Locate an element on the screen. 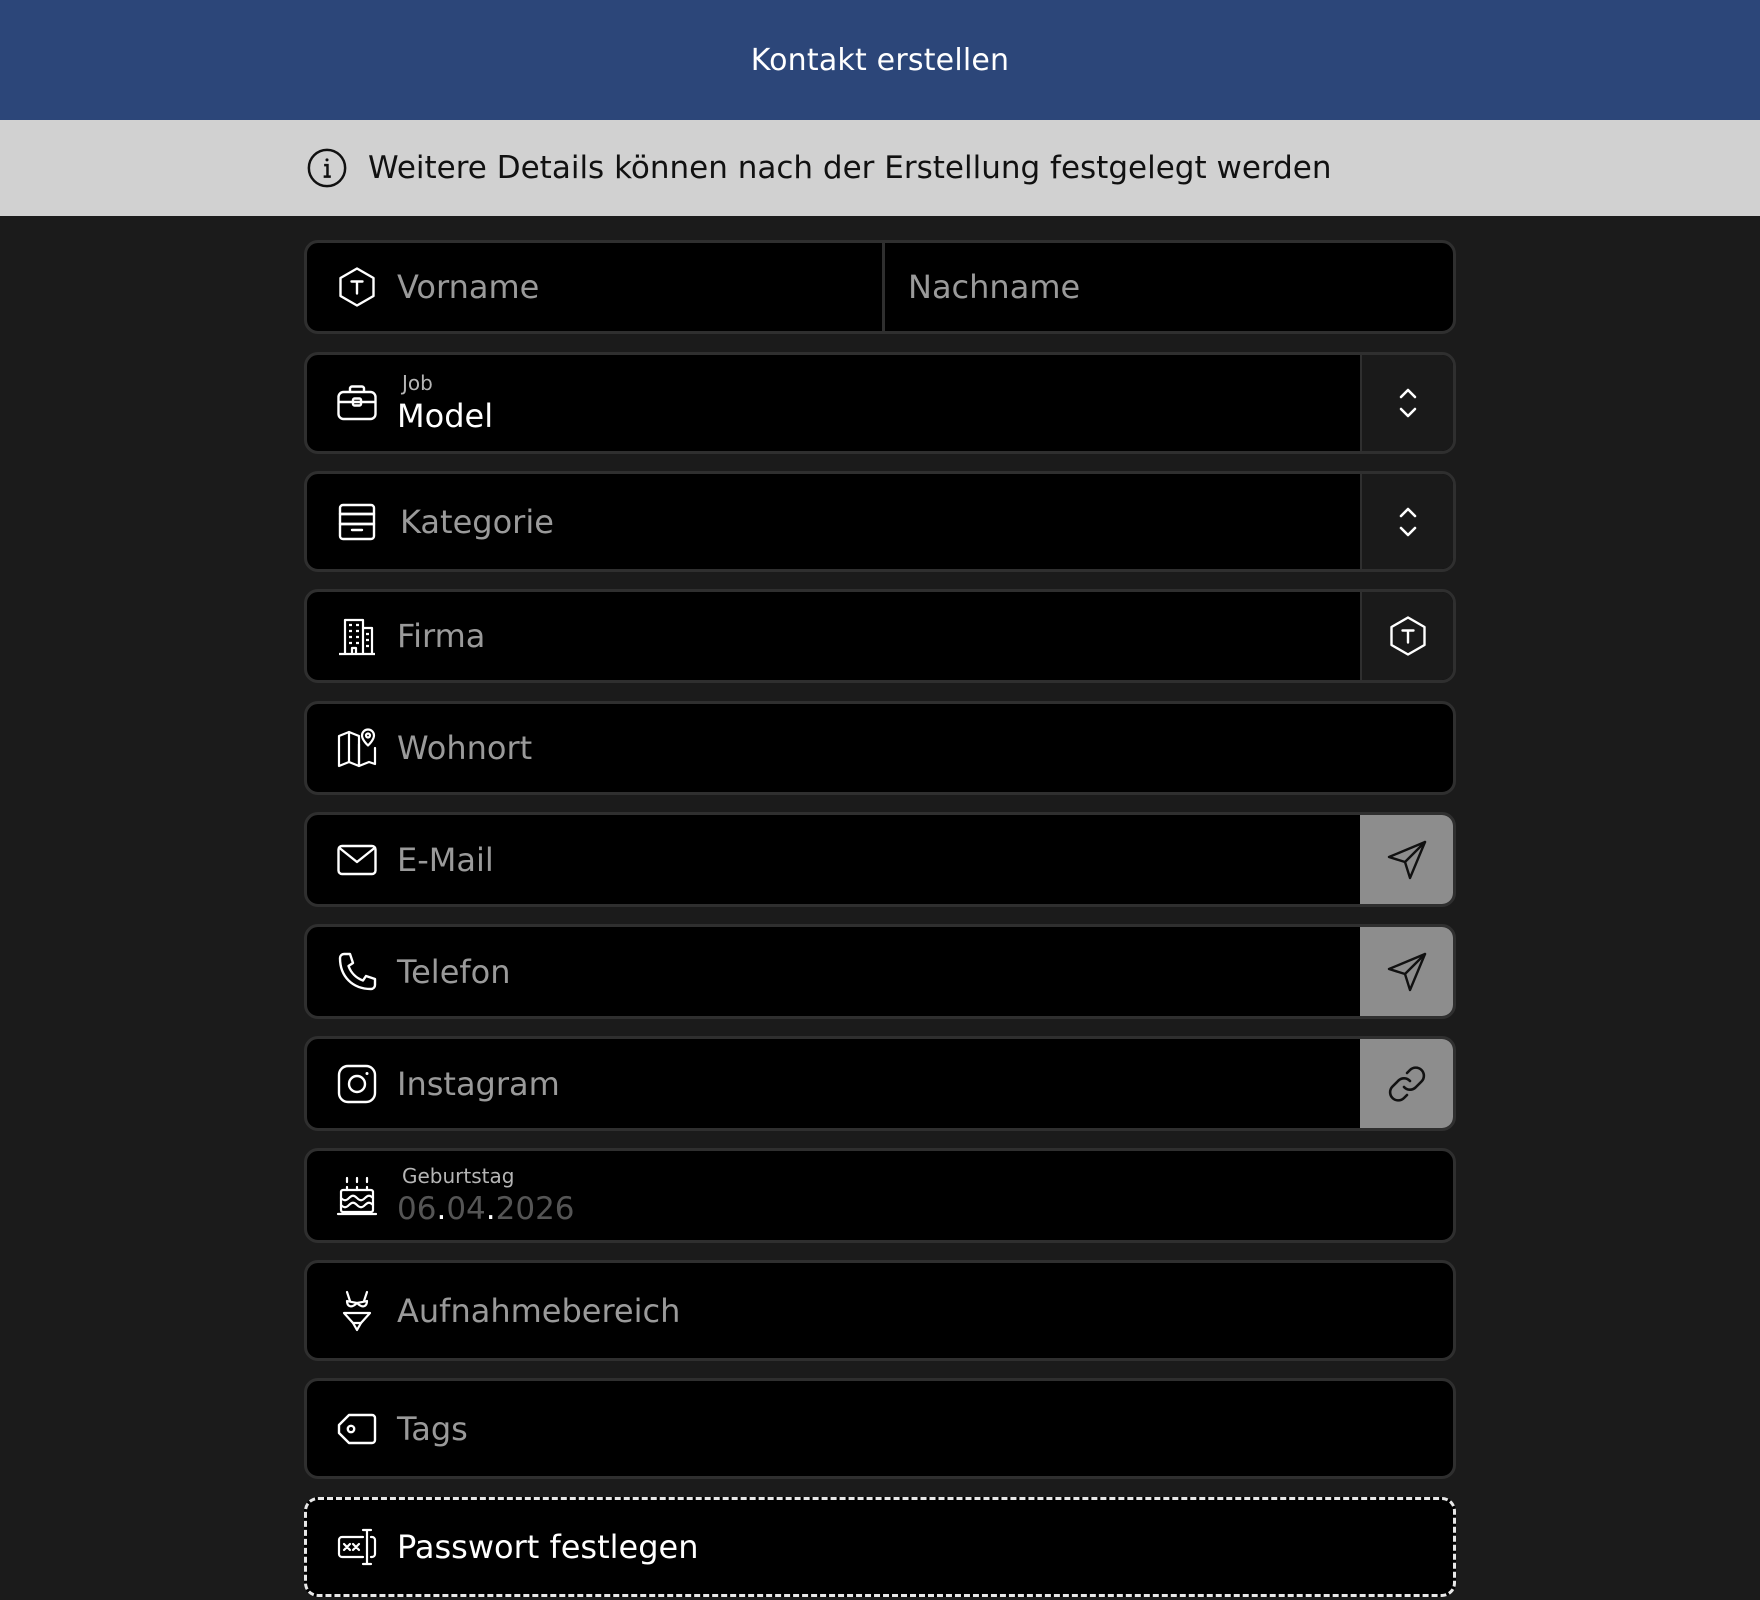  send-email-button is located at coordinates (1406, 859).